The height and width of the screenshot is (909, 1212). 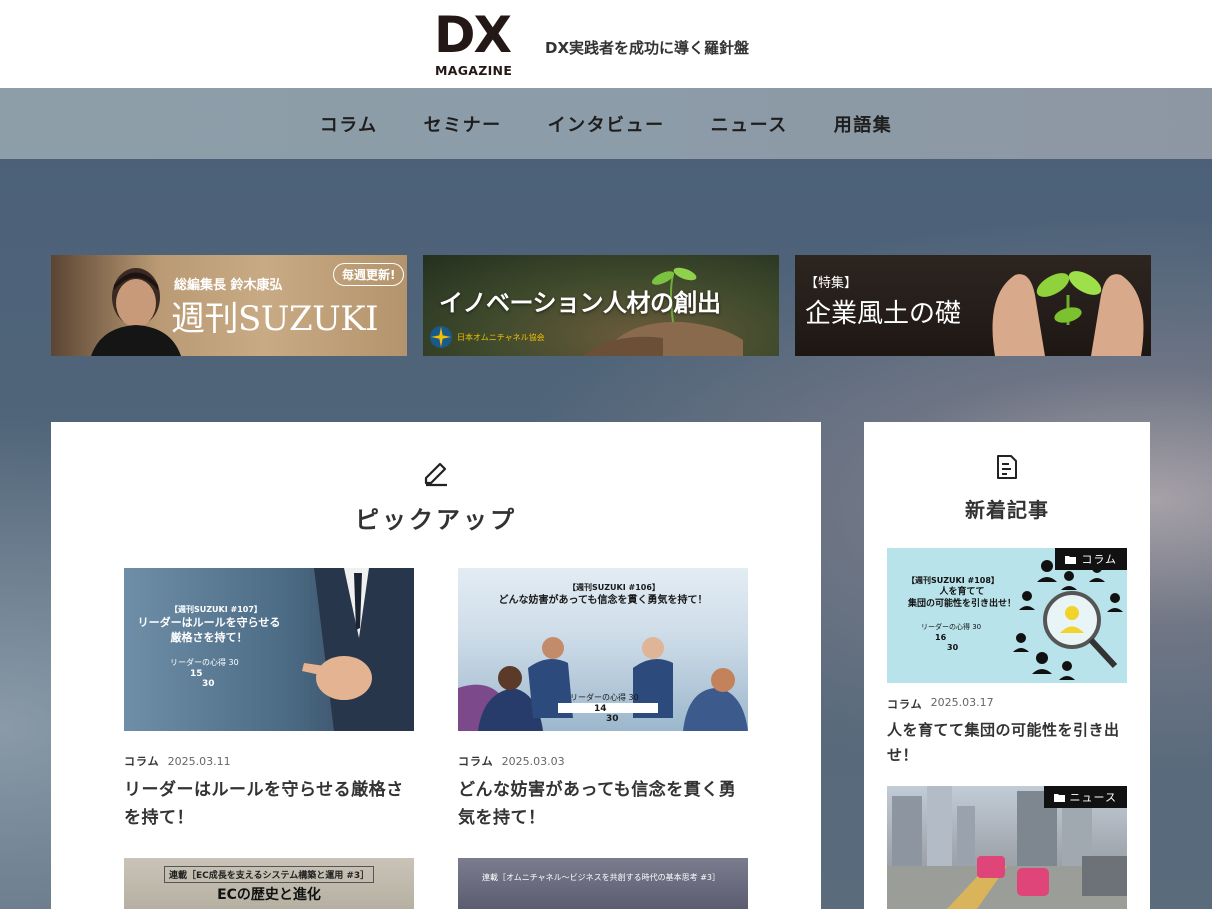 What do you see at coordinates (501, 337) in the screenshot?
I see `association-name: 日本オムニチャネル協会` at bounding box center [501, 337].